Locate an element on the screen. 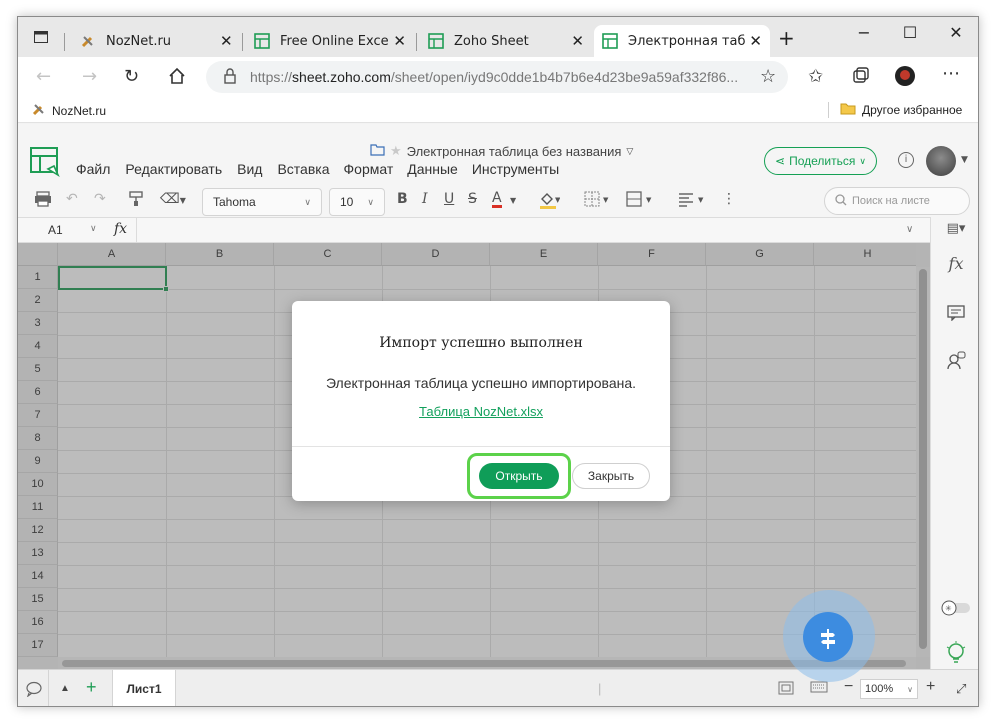 The image size is (996, 724). zoom-select: 100% ∨ is located at coordinates (889, 689).